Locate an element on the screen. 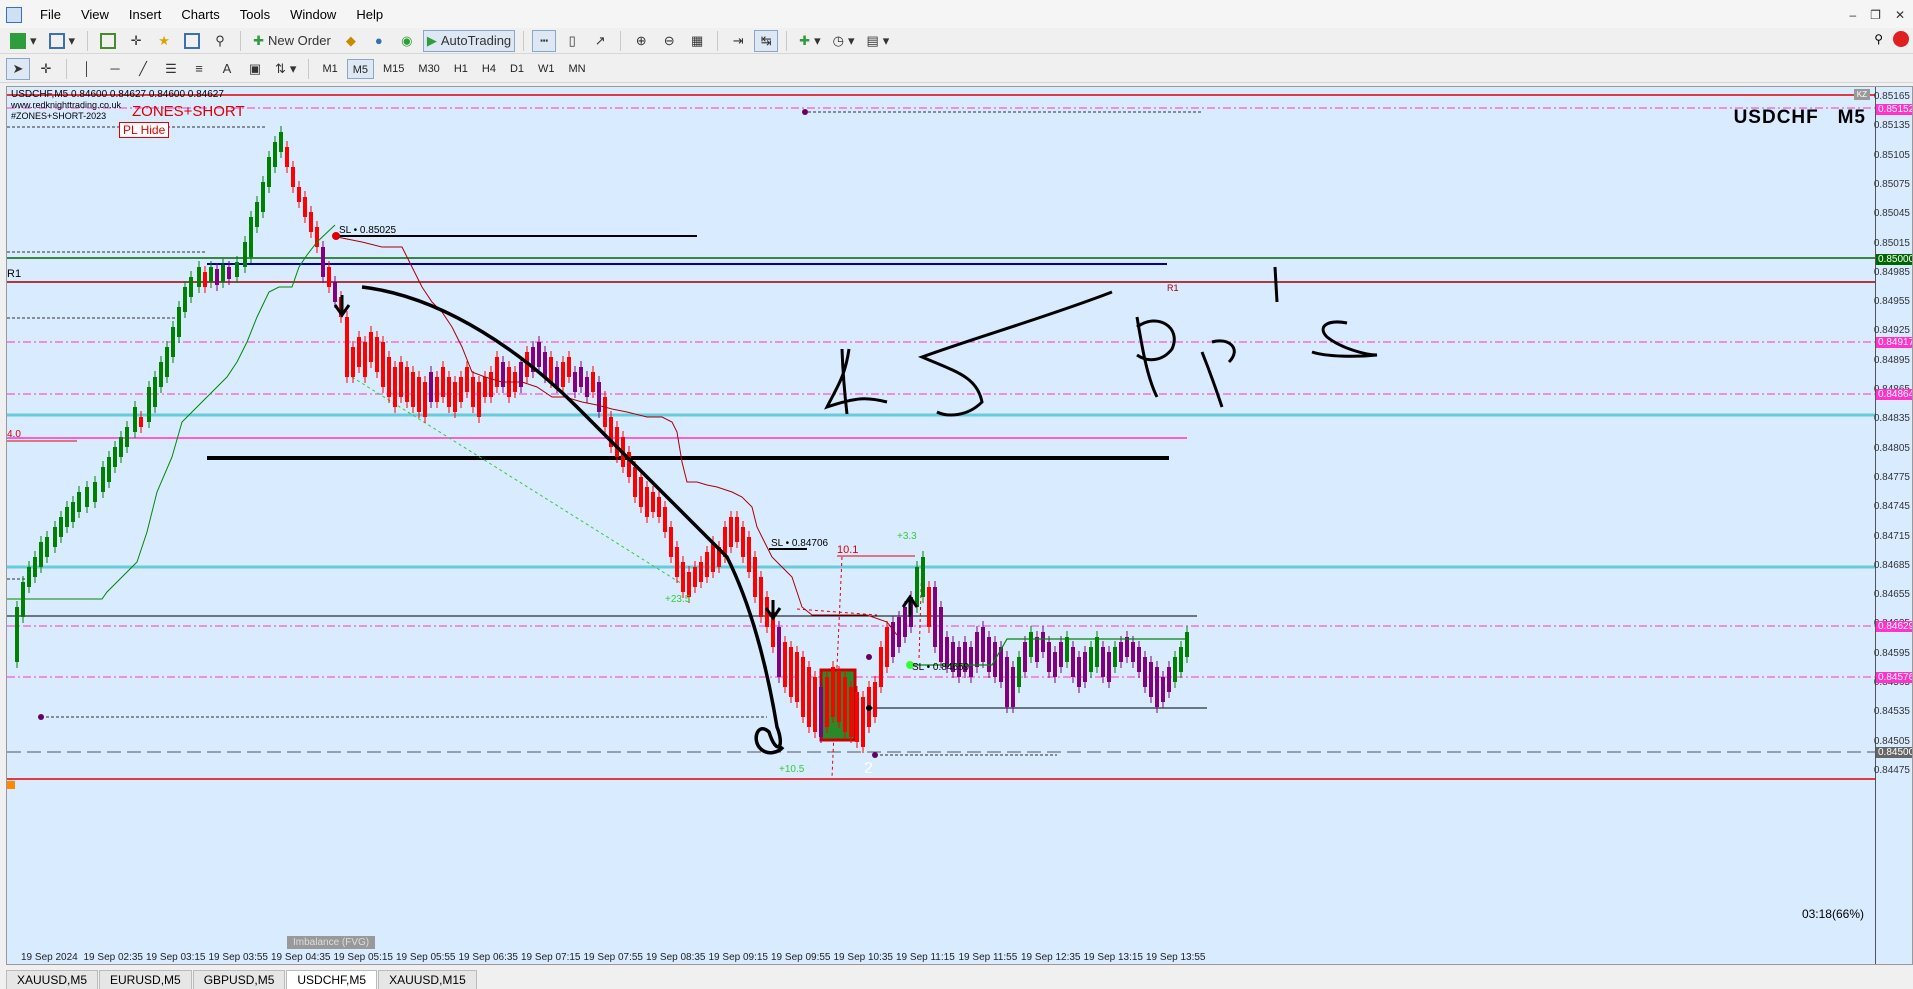 Image resolution: width=1913 pixels, height=989 pixels. close-icon: ✕ is located at coordinates (1900, 15).